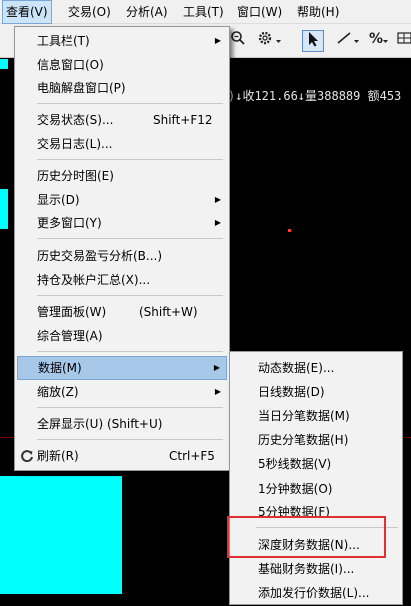 The height and width of the screenshot is (606, 411). I want to click on menu-item-shortcut: (Shift+W), so click(168, 312).